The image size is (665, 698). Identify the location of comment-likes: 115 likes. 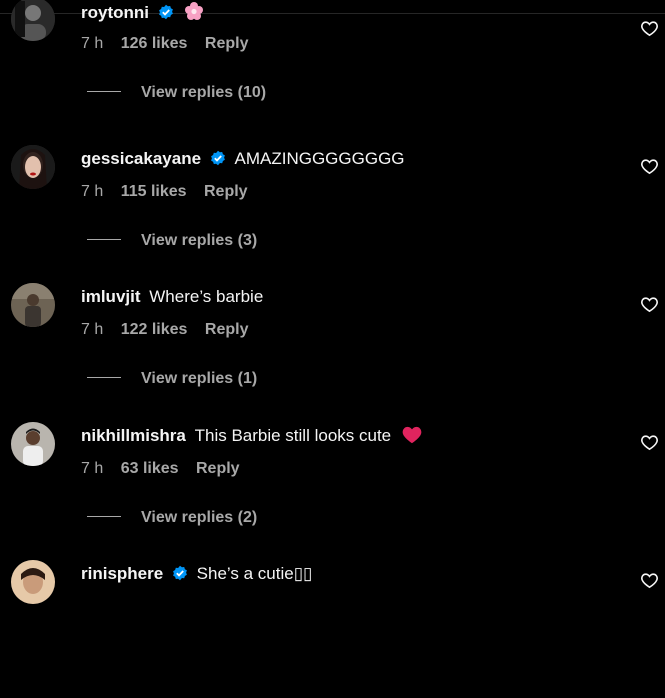
(154, 191).